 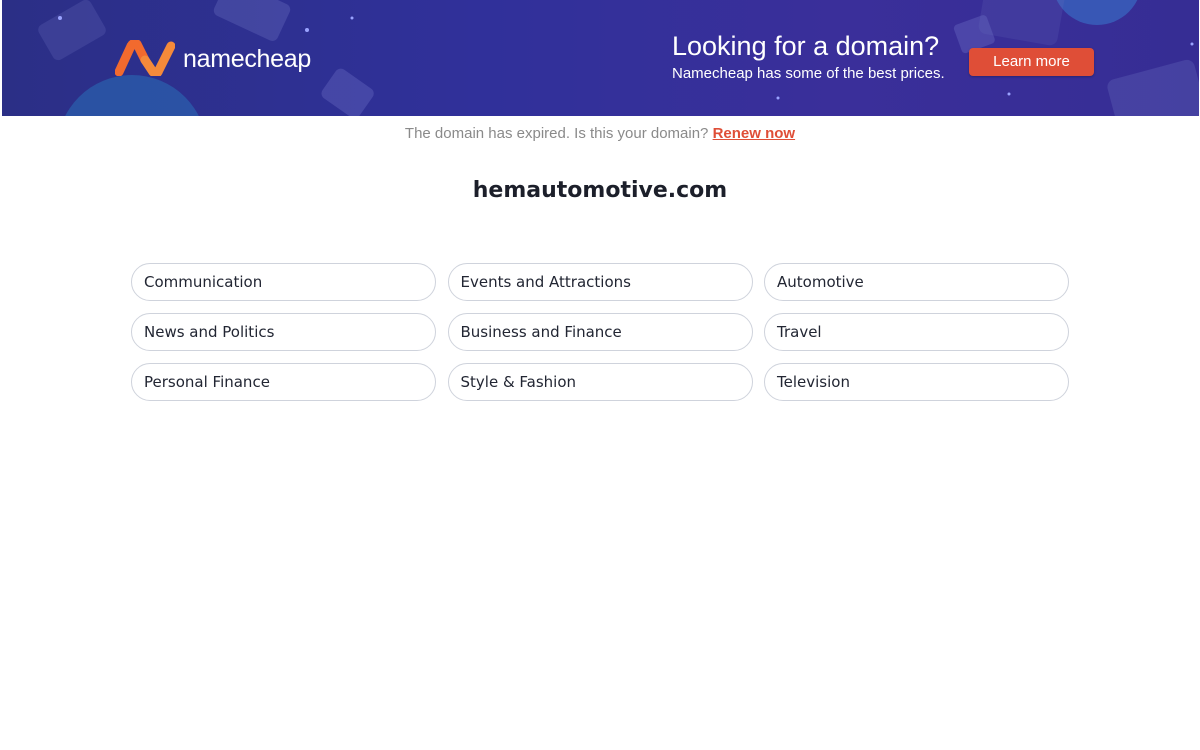 I want to click on category-link: Style & Fashion, so click(x=600, y=382).